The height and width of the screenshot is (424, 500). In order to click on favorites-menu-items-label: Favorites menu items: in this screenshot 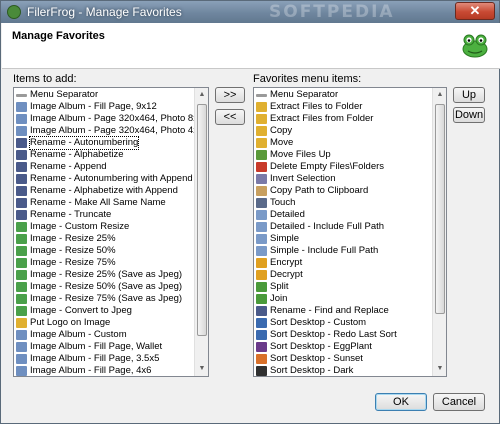, I will do `click(307, 79)`.